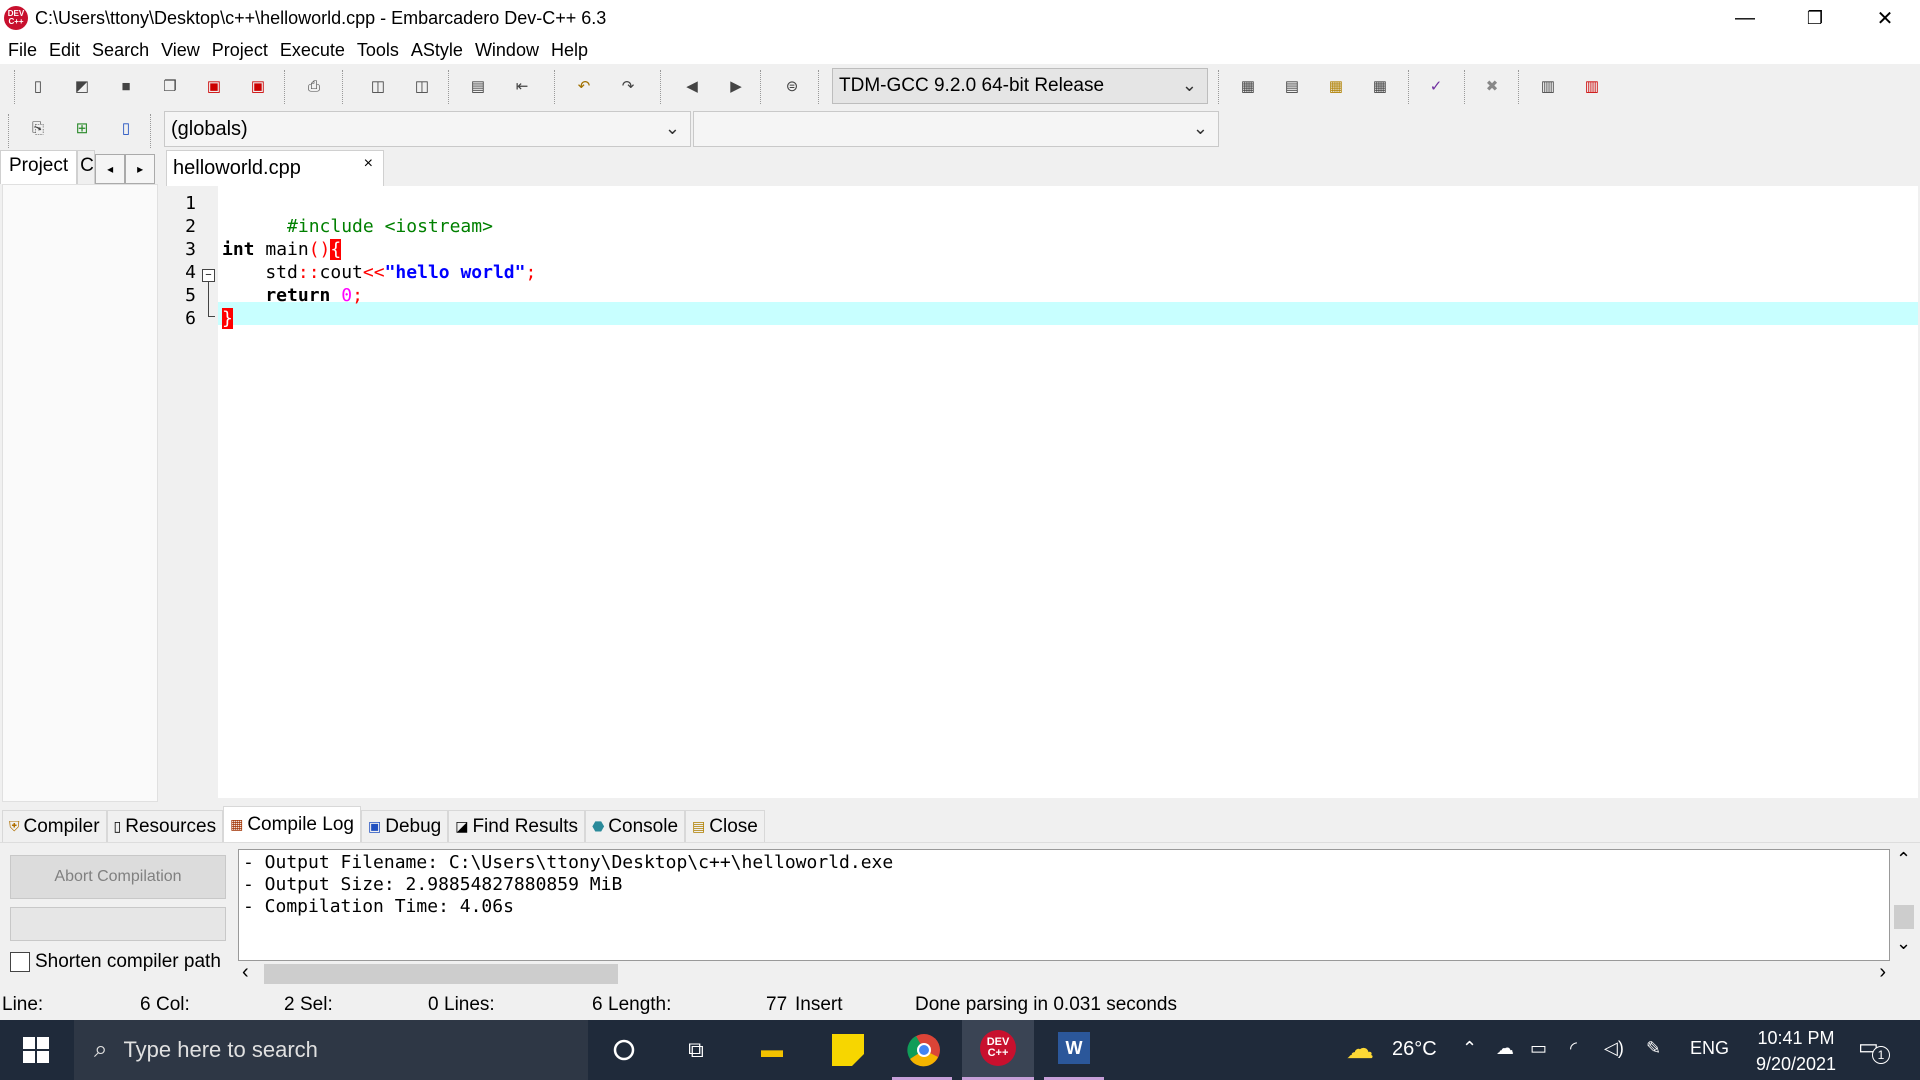 This screenshot has width=1920, height=1080. I want to click on run-icon: ▤, so click(1292, 86).